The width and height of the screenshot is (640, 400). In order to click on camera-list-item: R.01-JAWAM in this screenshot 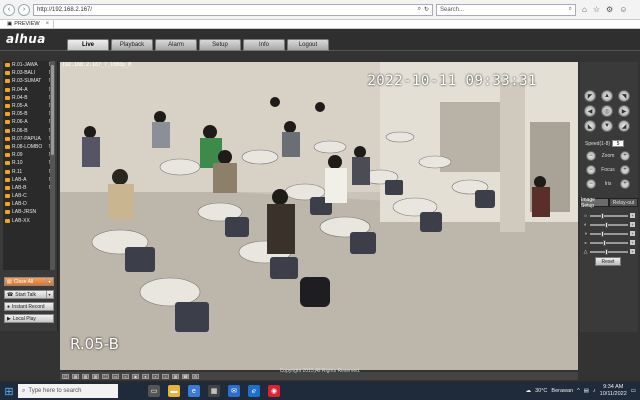, I will do `click(29, 65)`.